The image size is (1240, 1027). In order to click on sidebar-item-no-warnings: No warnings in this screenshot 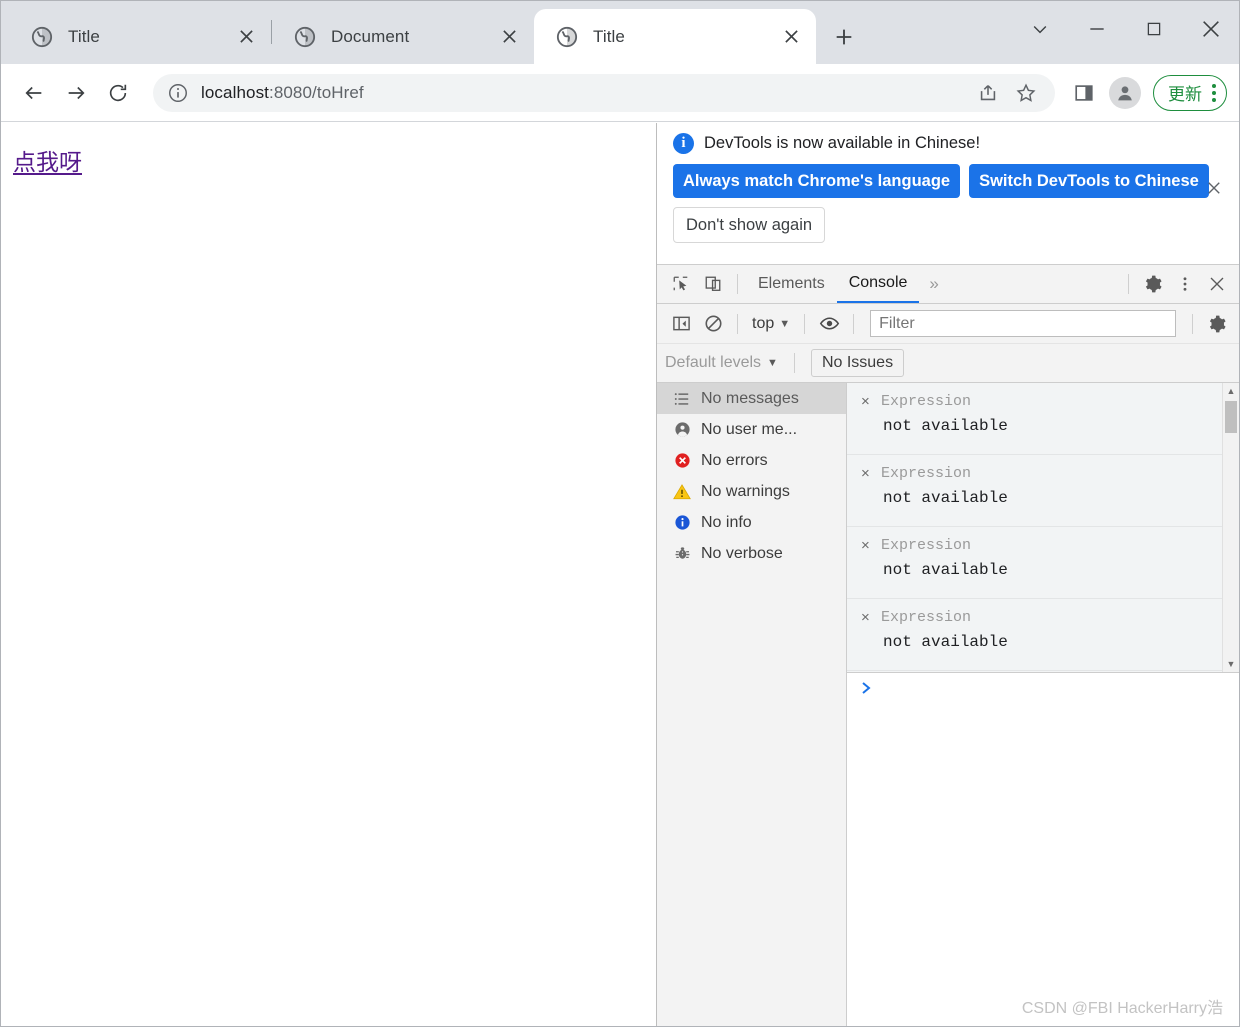, I will do `click(751, 491)`.